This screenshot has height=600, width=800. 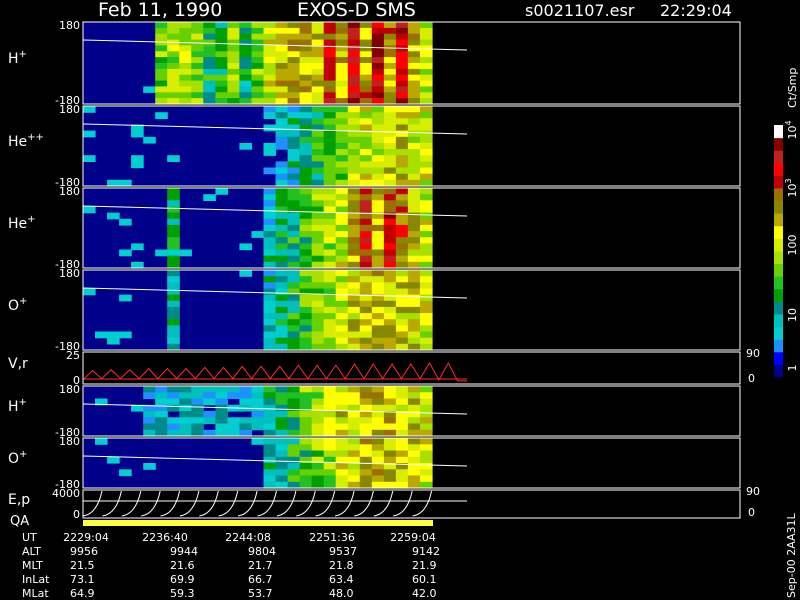 I want to click on footer-cell: 66.7, so click(x=260, y=579).